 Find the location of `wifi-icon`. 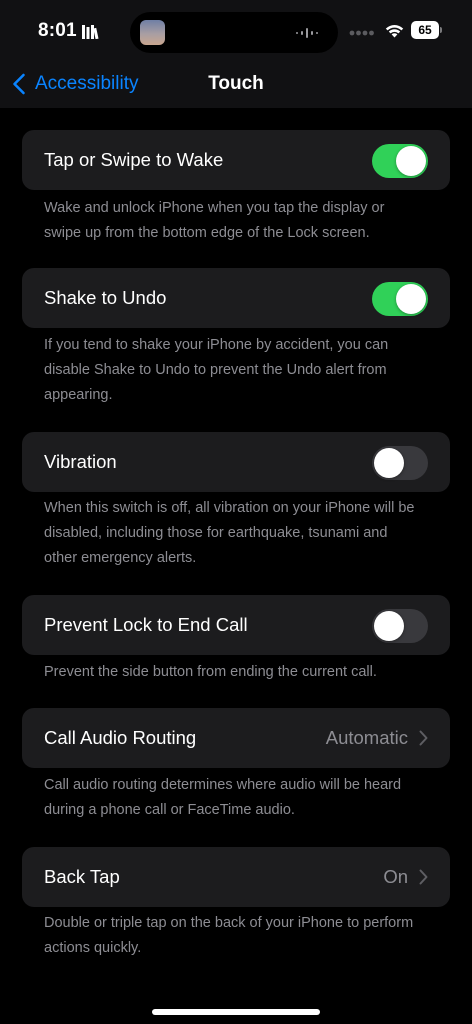

wifi-icon is located at coordinates (394, 31).